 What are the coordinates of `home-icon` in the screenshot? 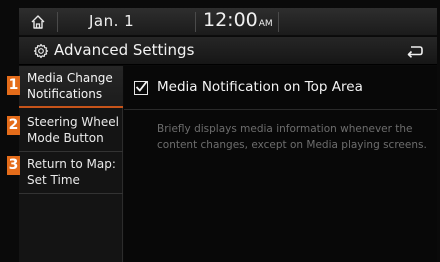 It's located at (38, 22).